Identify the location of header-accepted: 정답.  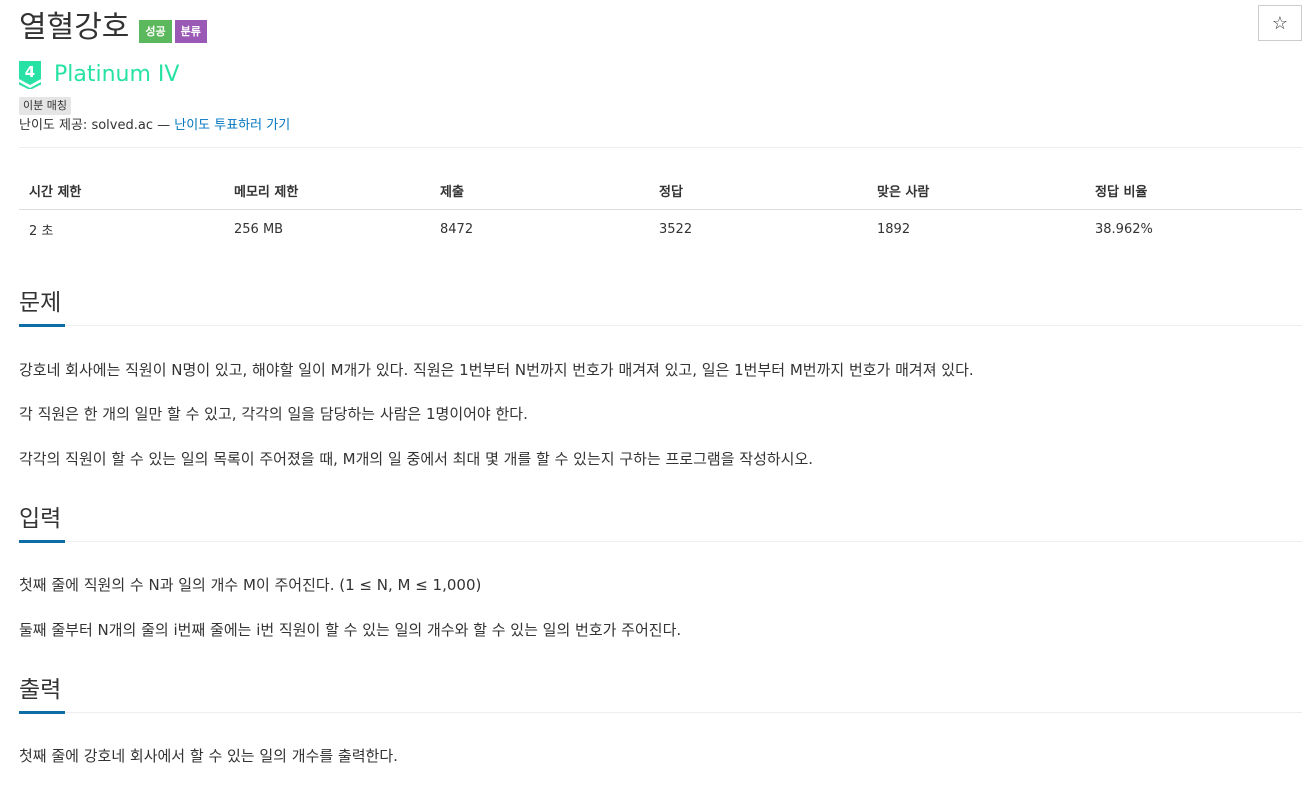
(758, 190).